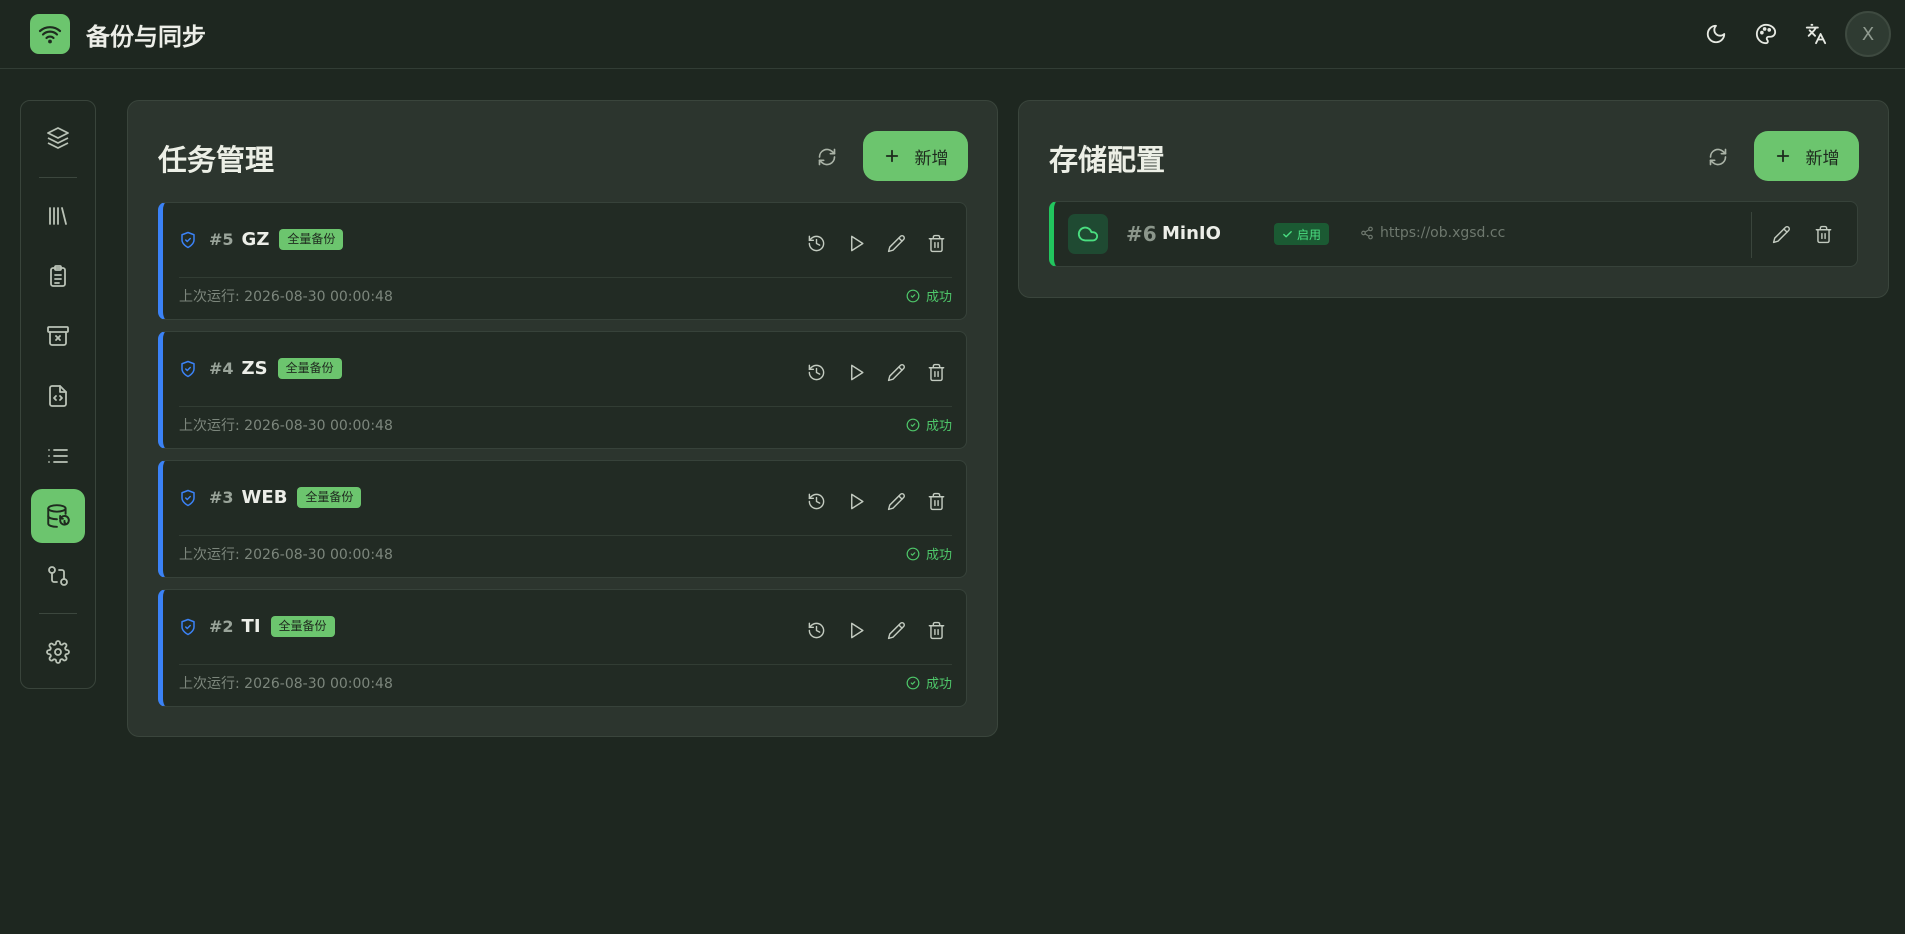 The image size is (1905, 934). Describe the element at coordinates (1718, 157) in the screenshot. I see `storage-refresh-button` at that location.